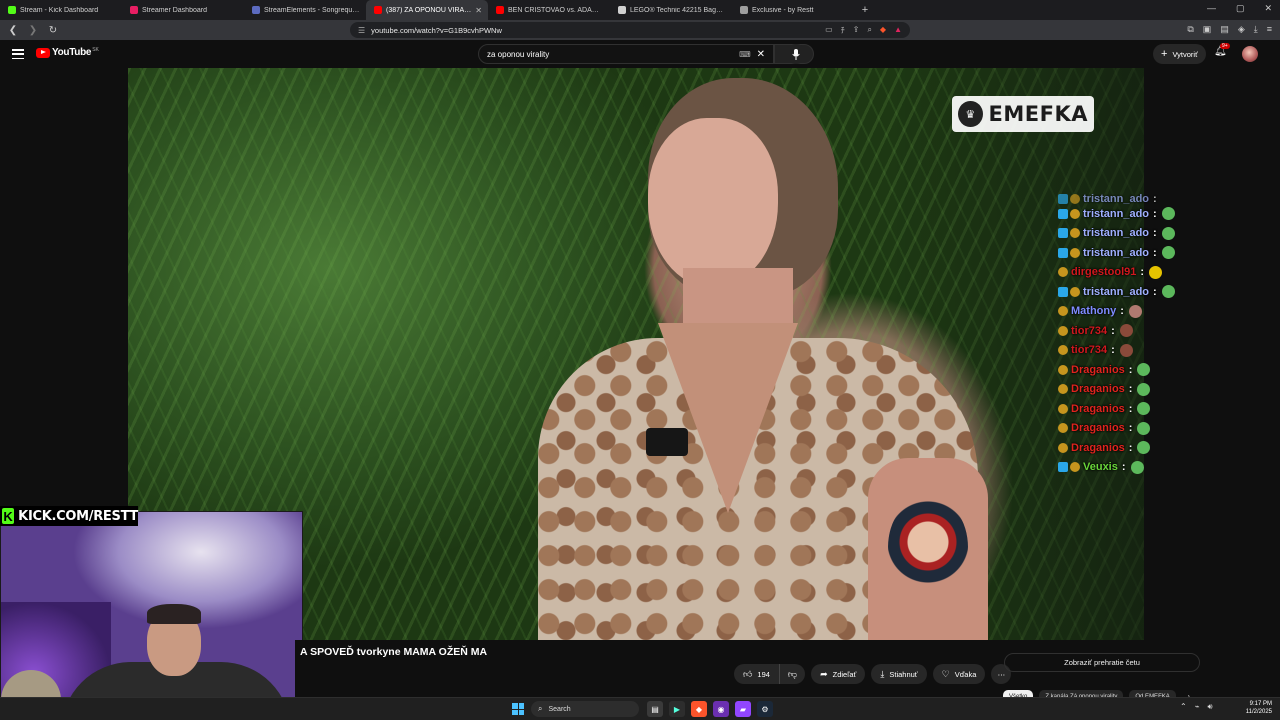  I want to click on wallet-icon: ▤, so click(1224, 29).